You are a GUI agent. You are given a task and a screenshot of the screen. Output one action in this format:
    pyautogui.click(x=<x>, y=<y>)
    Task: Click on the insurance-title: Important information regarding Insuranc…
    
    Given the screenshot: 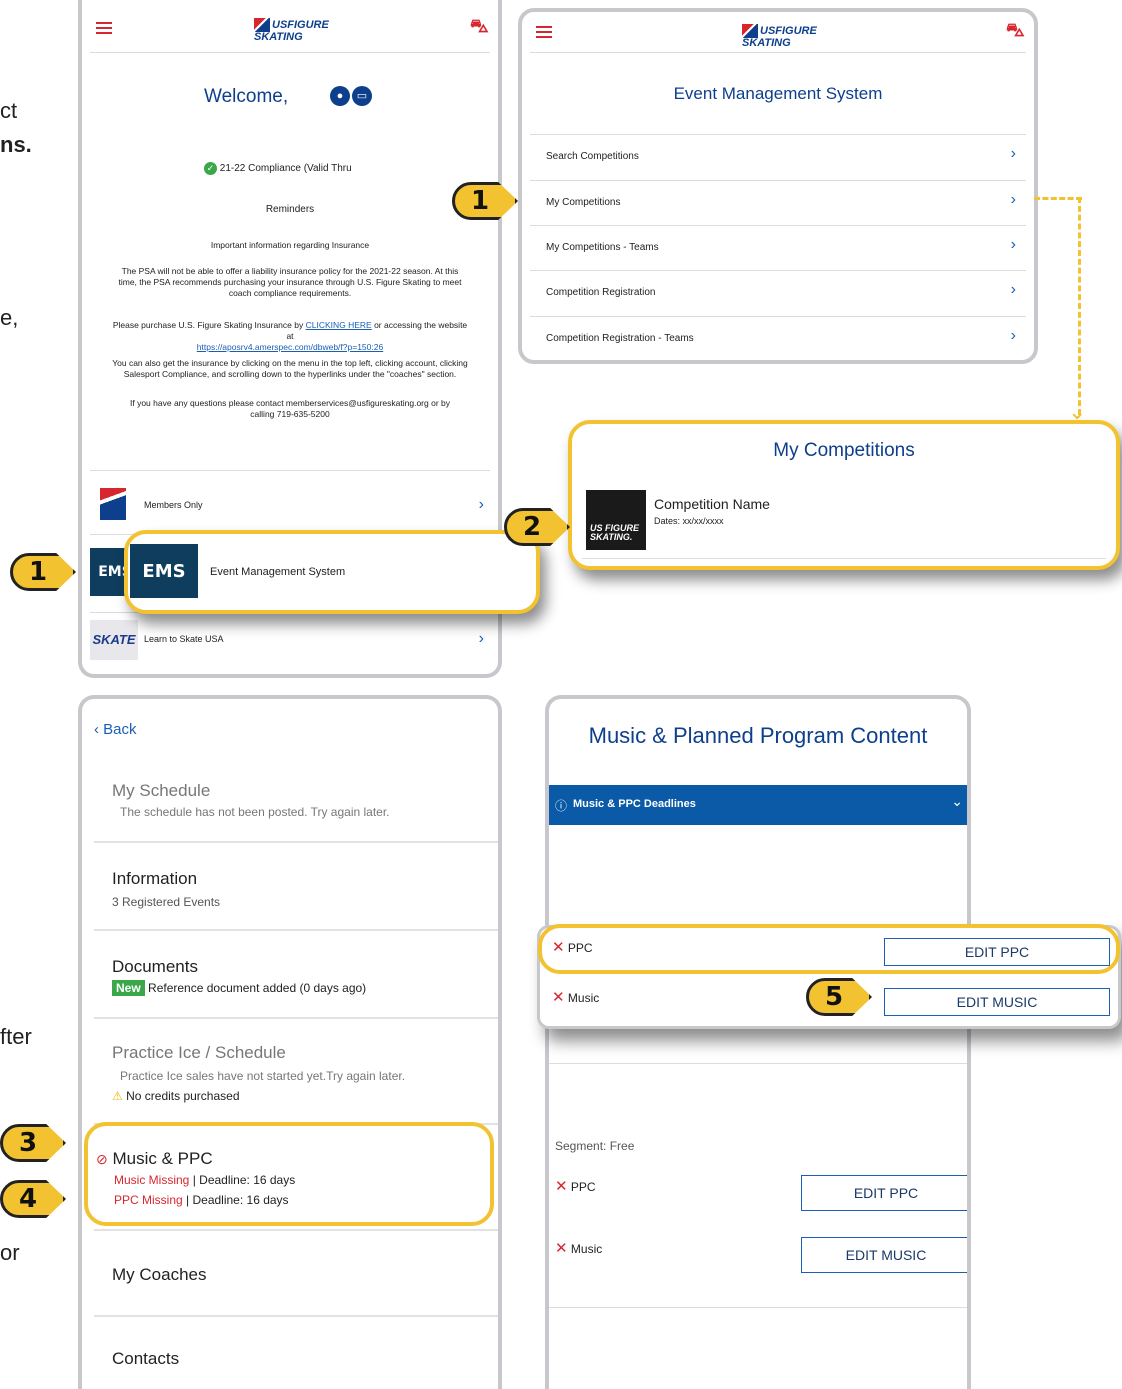 What is the action you would take?
    pyautogui.click(x=290, y=245)
    